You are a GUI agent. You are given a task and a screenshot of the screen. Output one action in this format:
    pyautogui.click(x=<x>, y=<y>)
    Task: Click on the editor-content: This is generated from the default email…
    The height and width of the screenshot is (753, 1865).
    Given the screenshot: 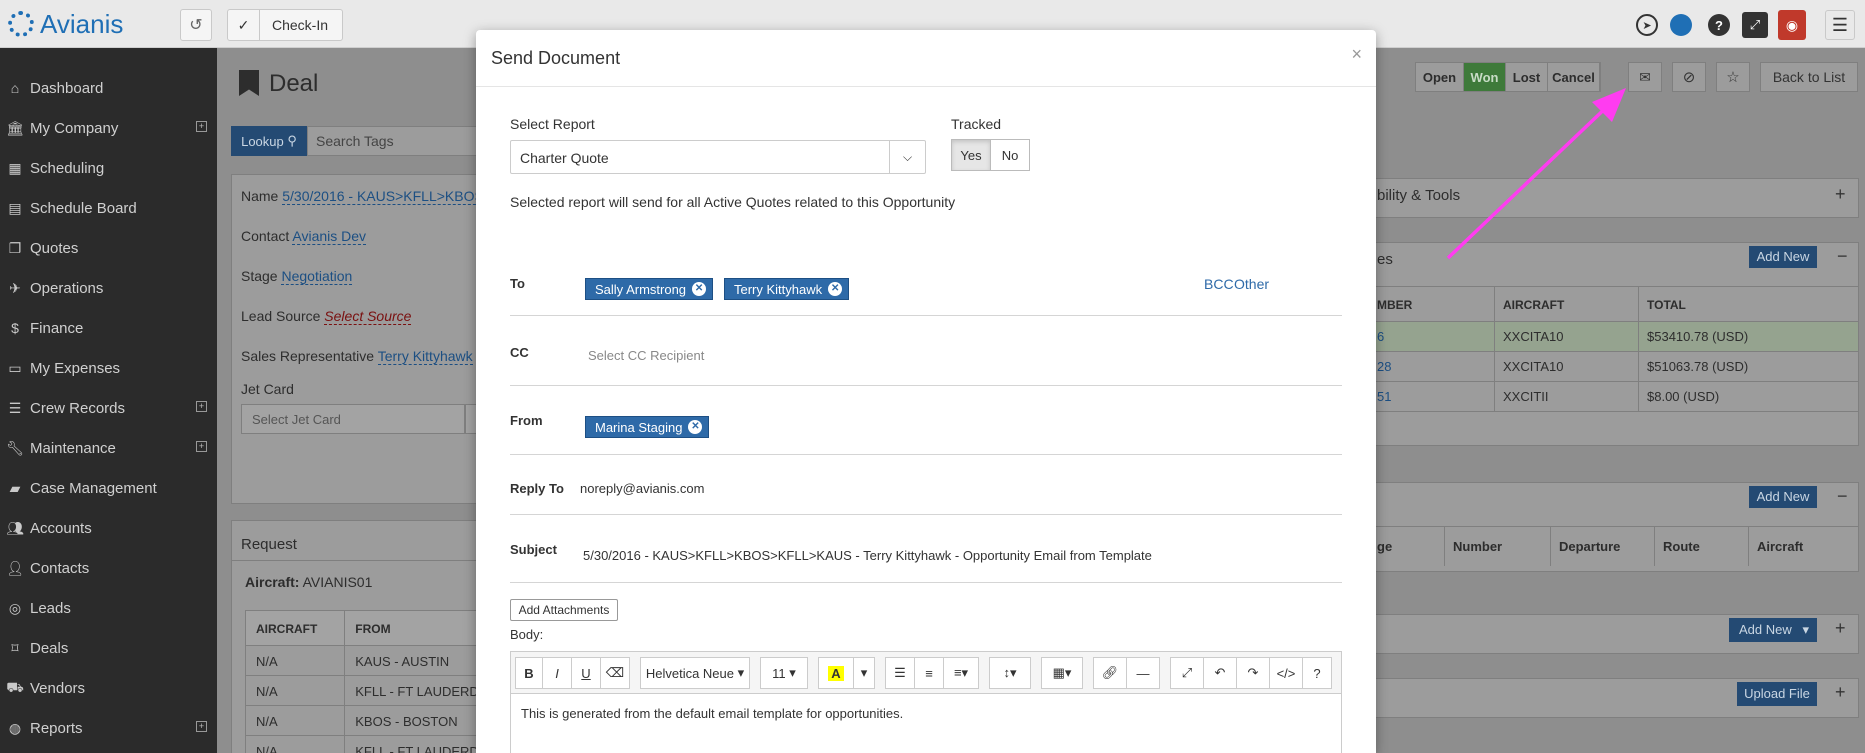 What is the action you would take?
    pyautogui.click(x=926, y=723)
    